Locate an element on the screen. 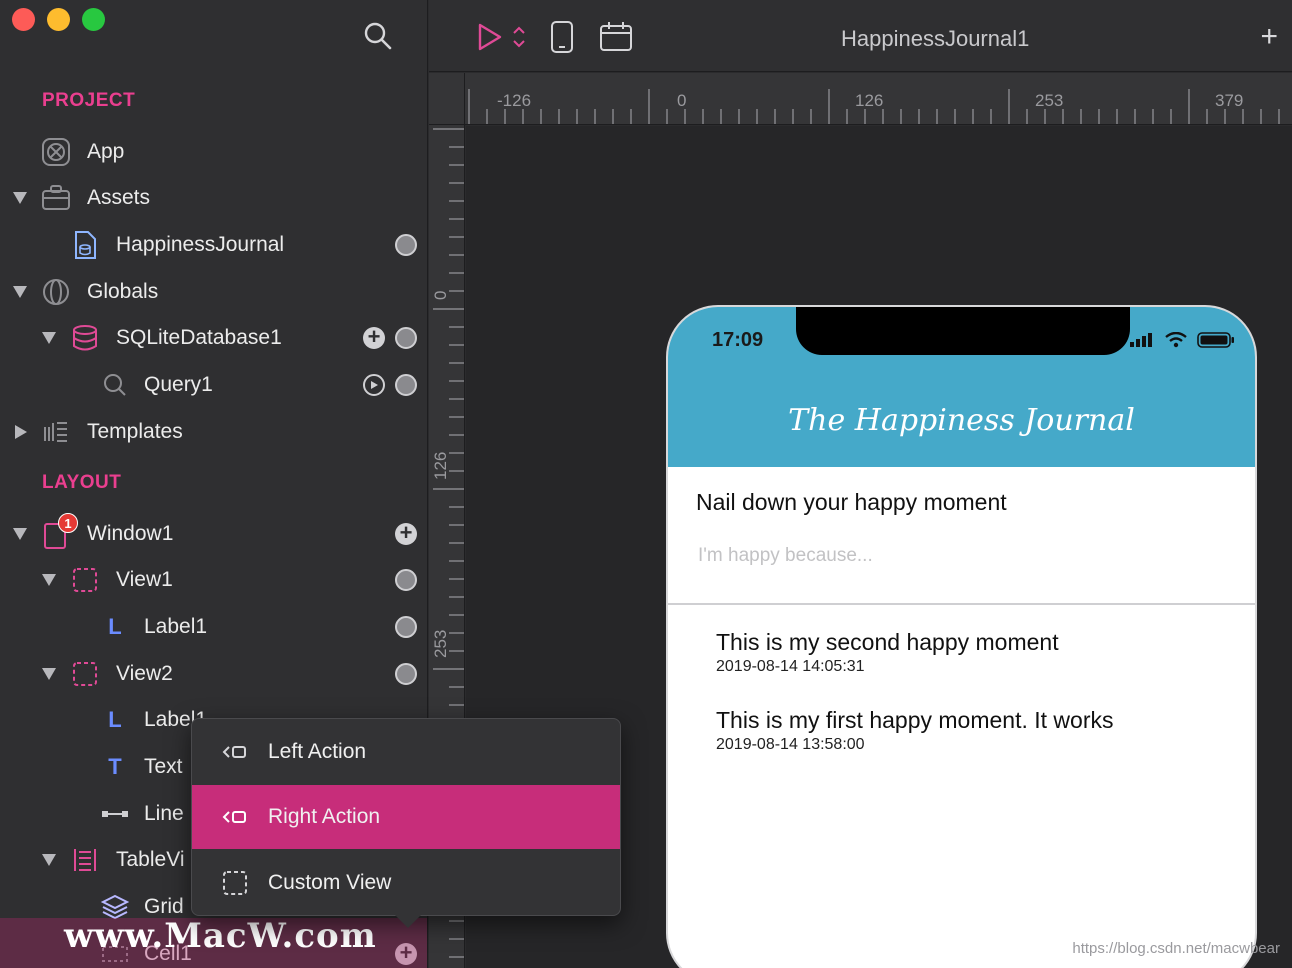  project-section-heading: PROJECT is located at coordinates (89, 100).